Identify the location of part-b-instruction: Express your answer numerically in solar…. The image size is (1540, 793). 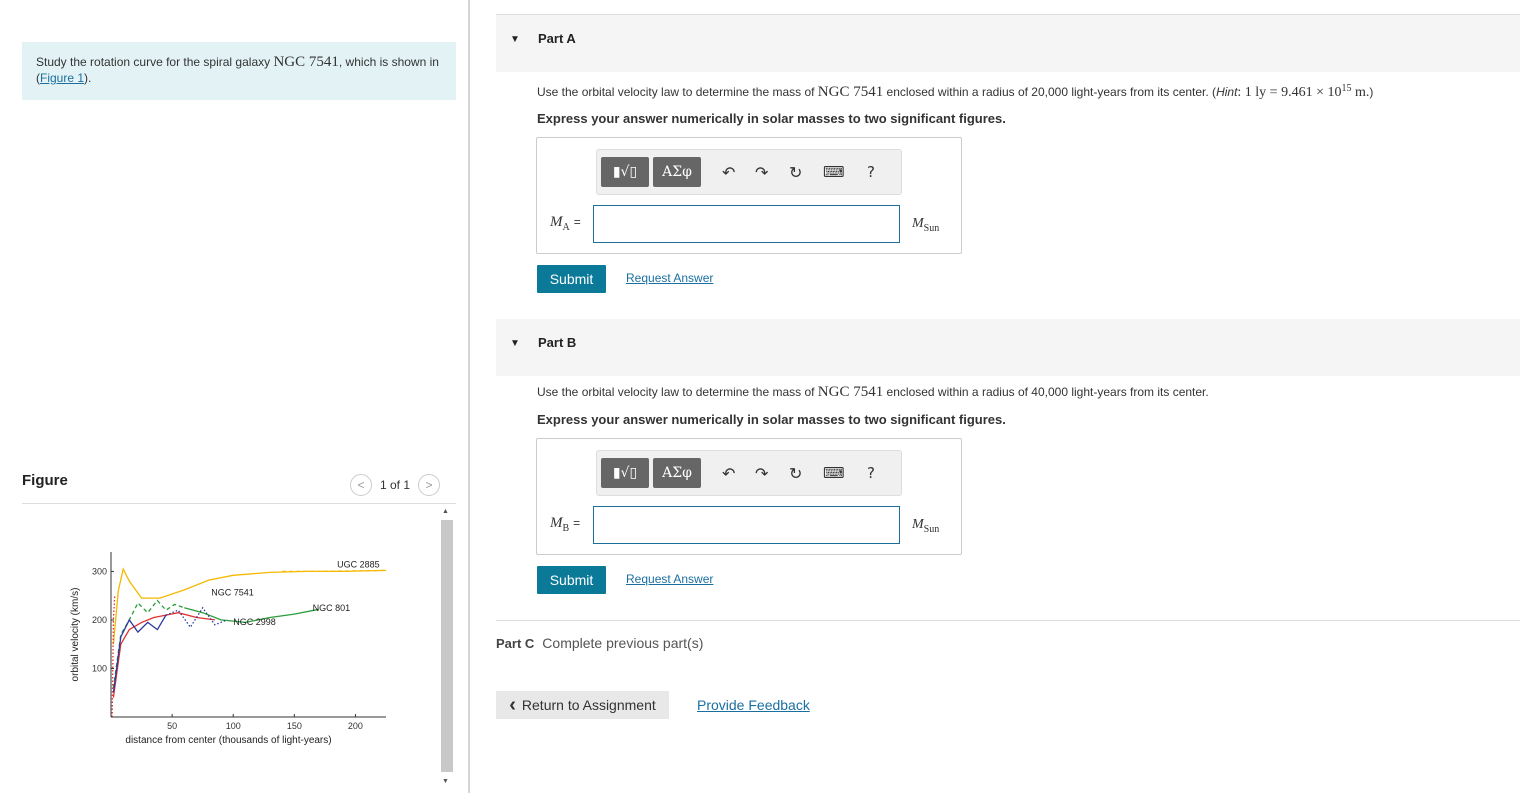
(771, 419).